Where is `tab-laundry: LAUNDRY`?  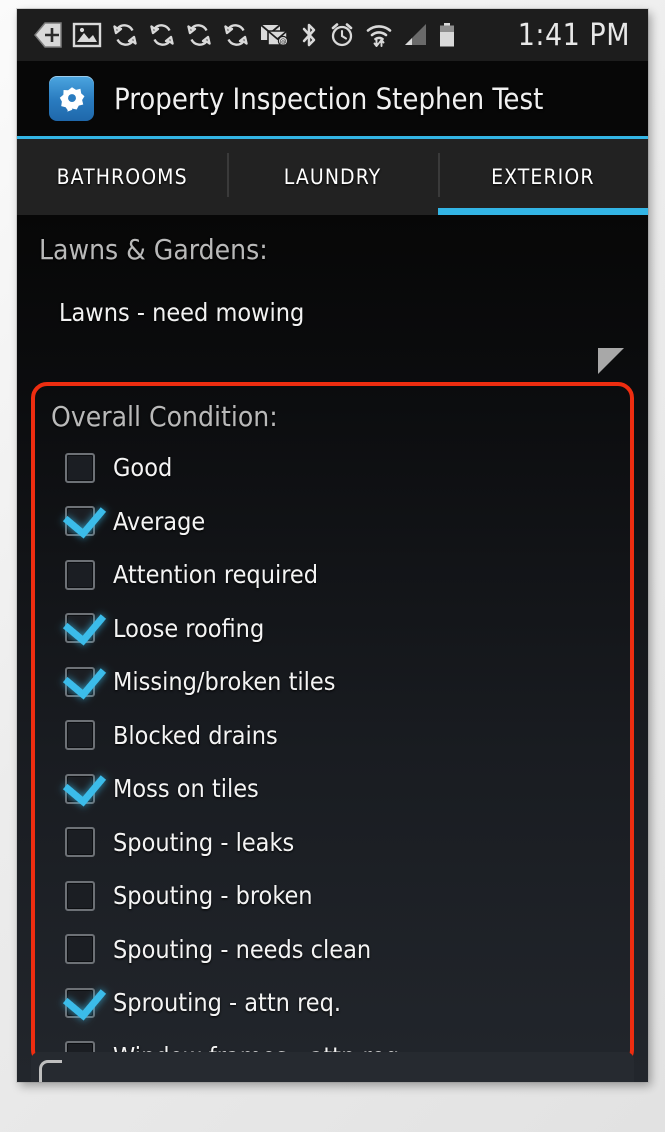
tab-laundry: LAUNDRY is located at coordinates (332, 177).